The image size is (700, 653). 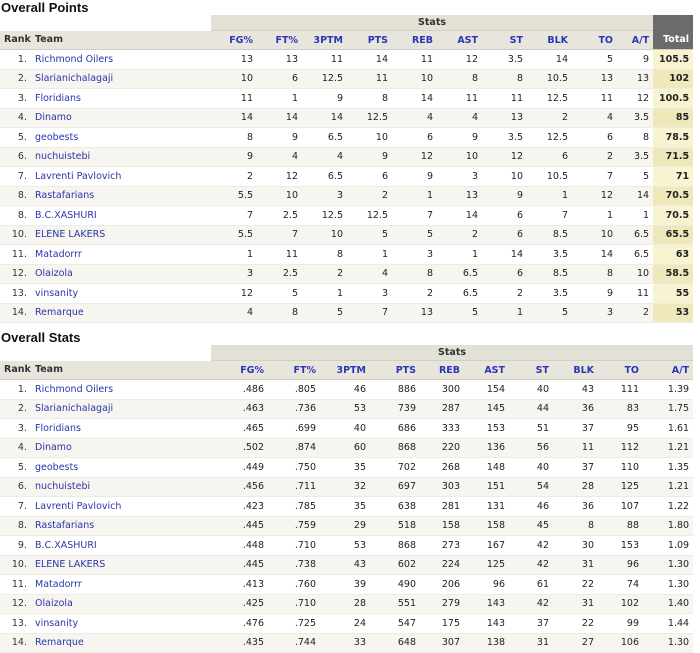 What do you see at coordinates (395, 565) in the screenshot?
I see `pts-cell: 602` at bounding box center [395, 565].